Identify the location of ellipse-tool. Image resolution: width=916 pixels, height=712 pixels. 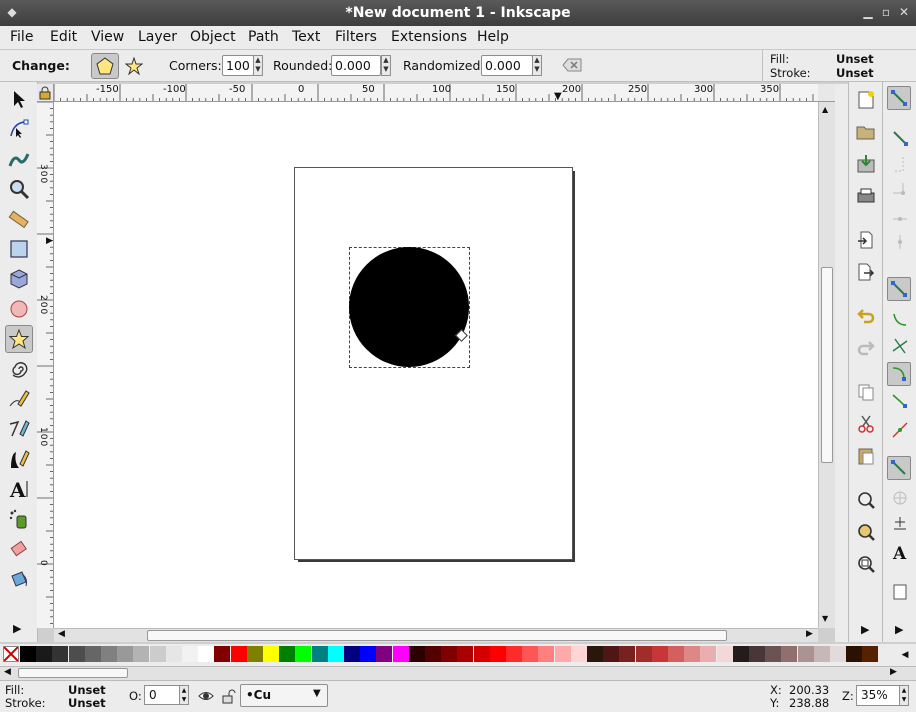
(19, 309).